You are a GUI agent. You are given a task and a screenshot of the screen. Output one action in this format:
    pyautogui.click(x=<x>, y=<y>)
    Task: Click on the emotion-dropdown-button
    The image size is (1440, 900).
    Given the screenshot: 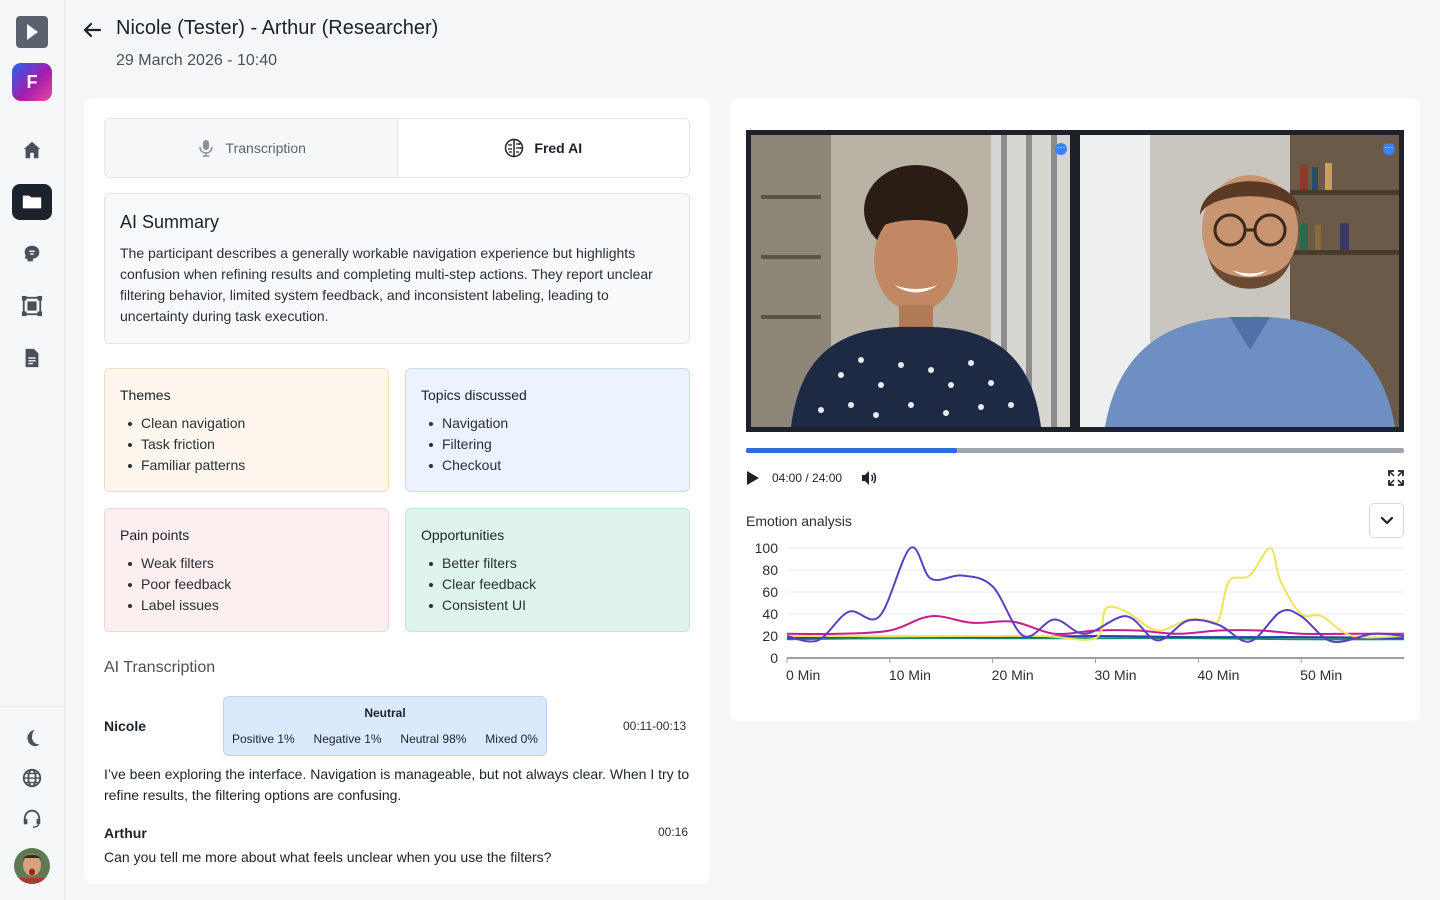 What is the action you would take?
    pyautogui.click(x=1386, y=520)
    